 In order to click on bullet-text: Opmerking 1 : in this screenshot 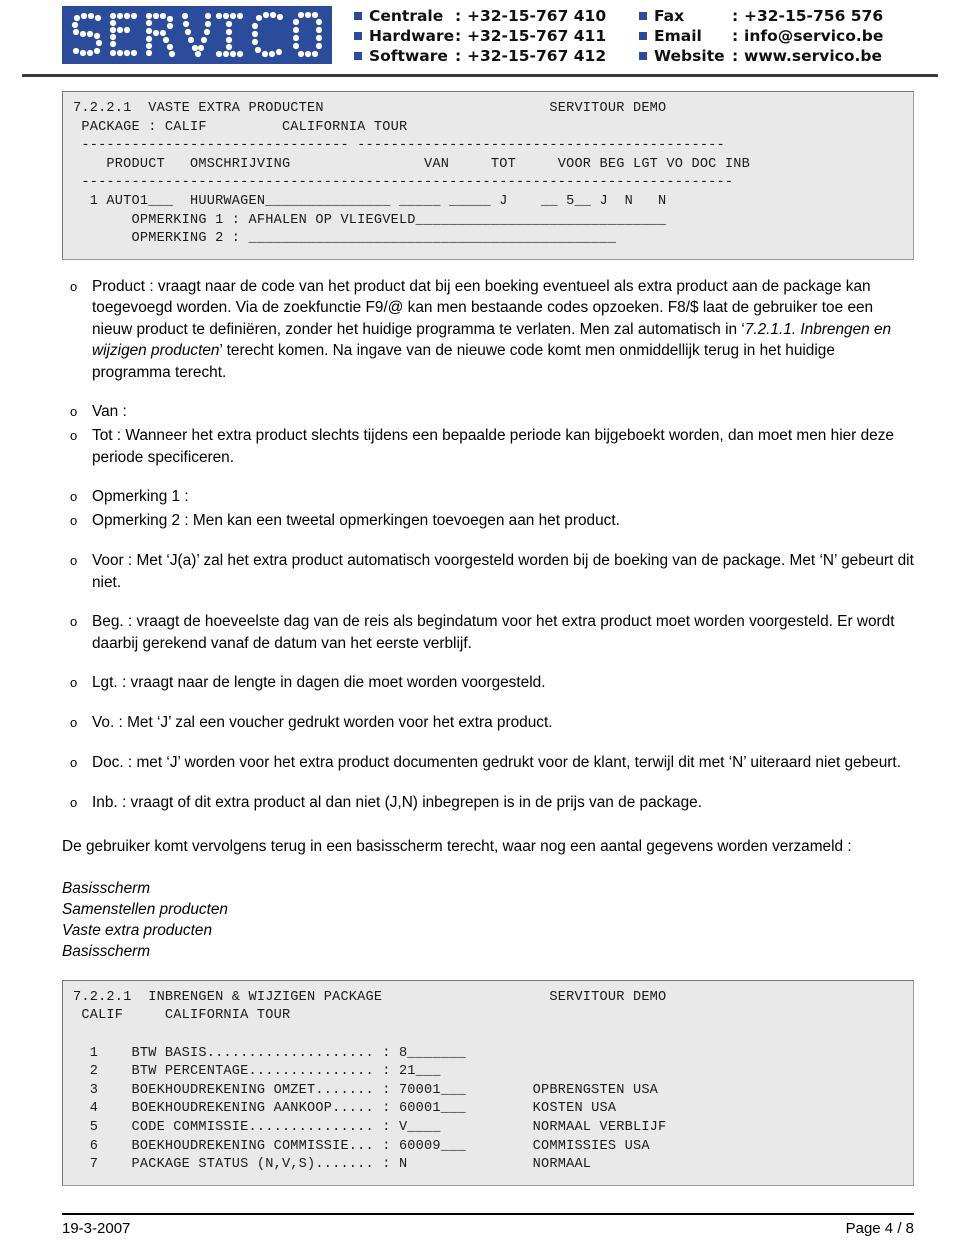, I will do `click(503, 497)`.